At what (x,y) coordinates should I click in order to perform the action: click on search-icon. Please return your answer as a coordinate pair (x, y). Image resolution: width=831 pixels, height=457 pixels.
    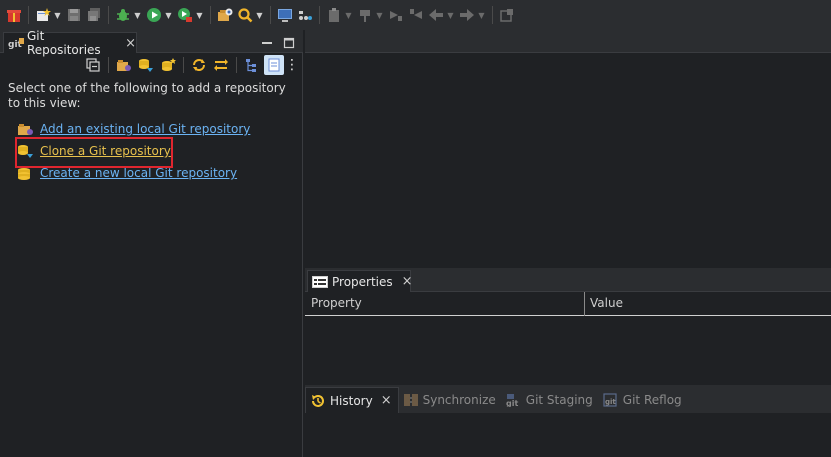
    Looking at the image, I should click on (245, 15).